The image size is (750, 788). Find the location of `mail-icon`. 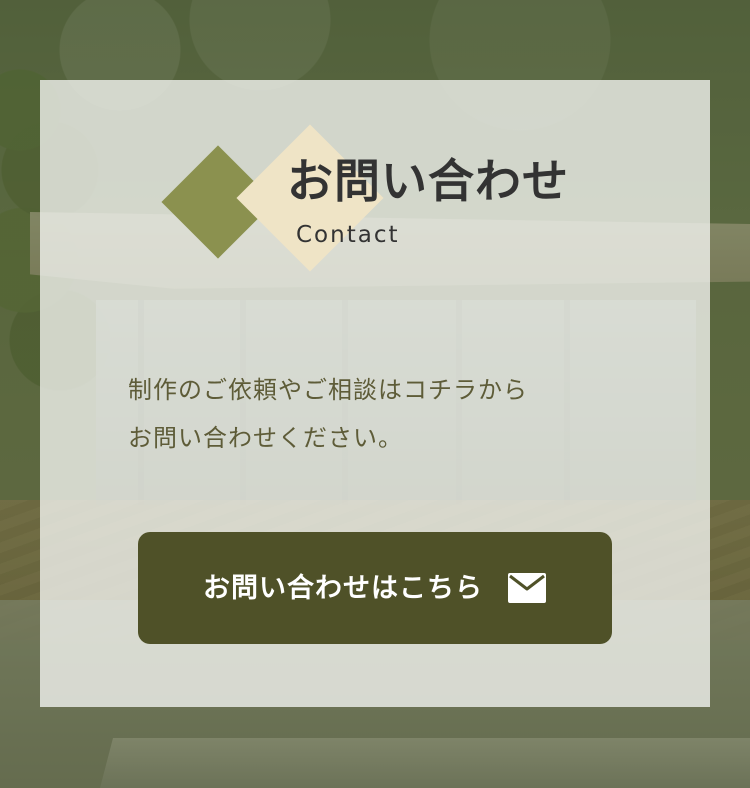

mail-icon is located at coordinates (527, 588).